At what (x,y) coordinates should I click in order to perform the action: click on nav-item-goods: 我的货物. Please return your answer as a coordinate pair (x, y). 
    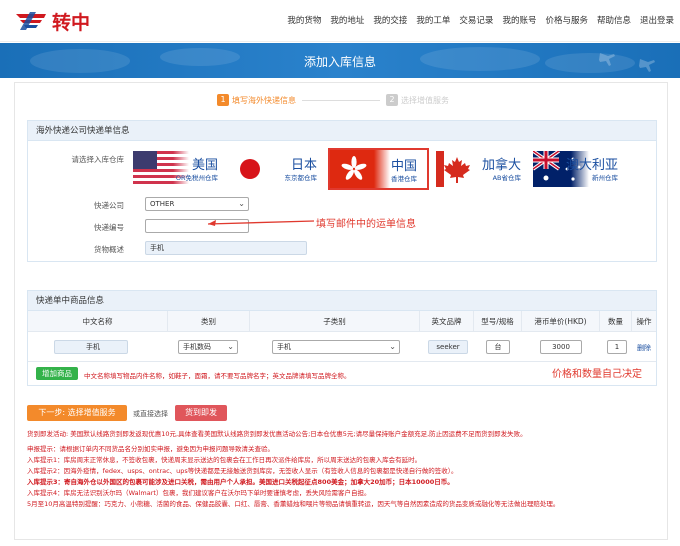
    Looking at the image, I should click on (304, 20).